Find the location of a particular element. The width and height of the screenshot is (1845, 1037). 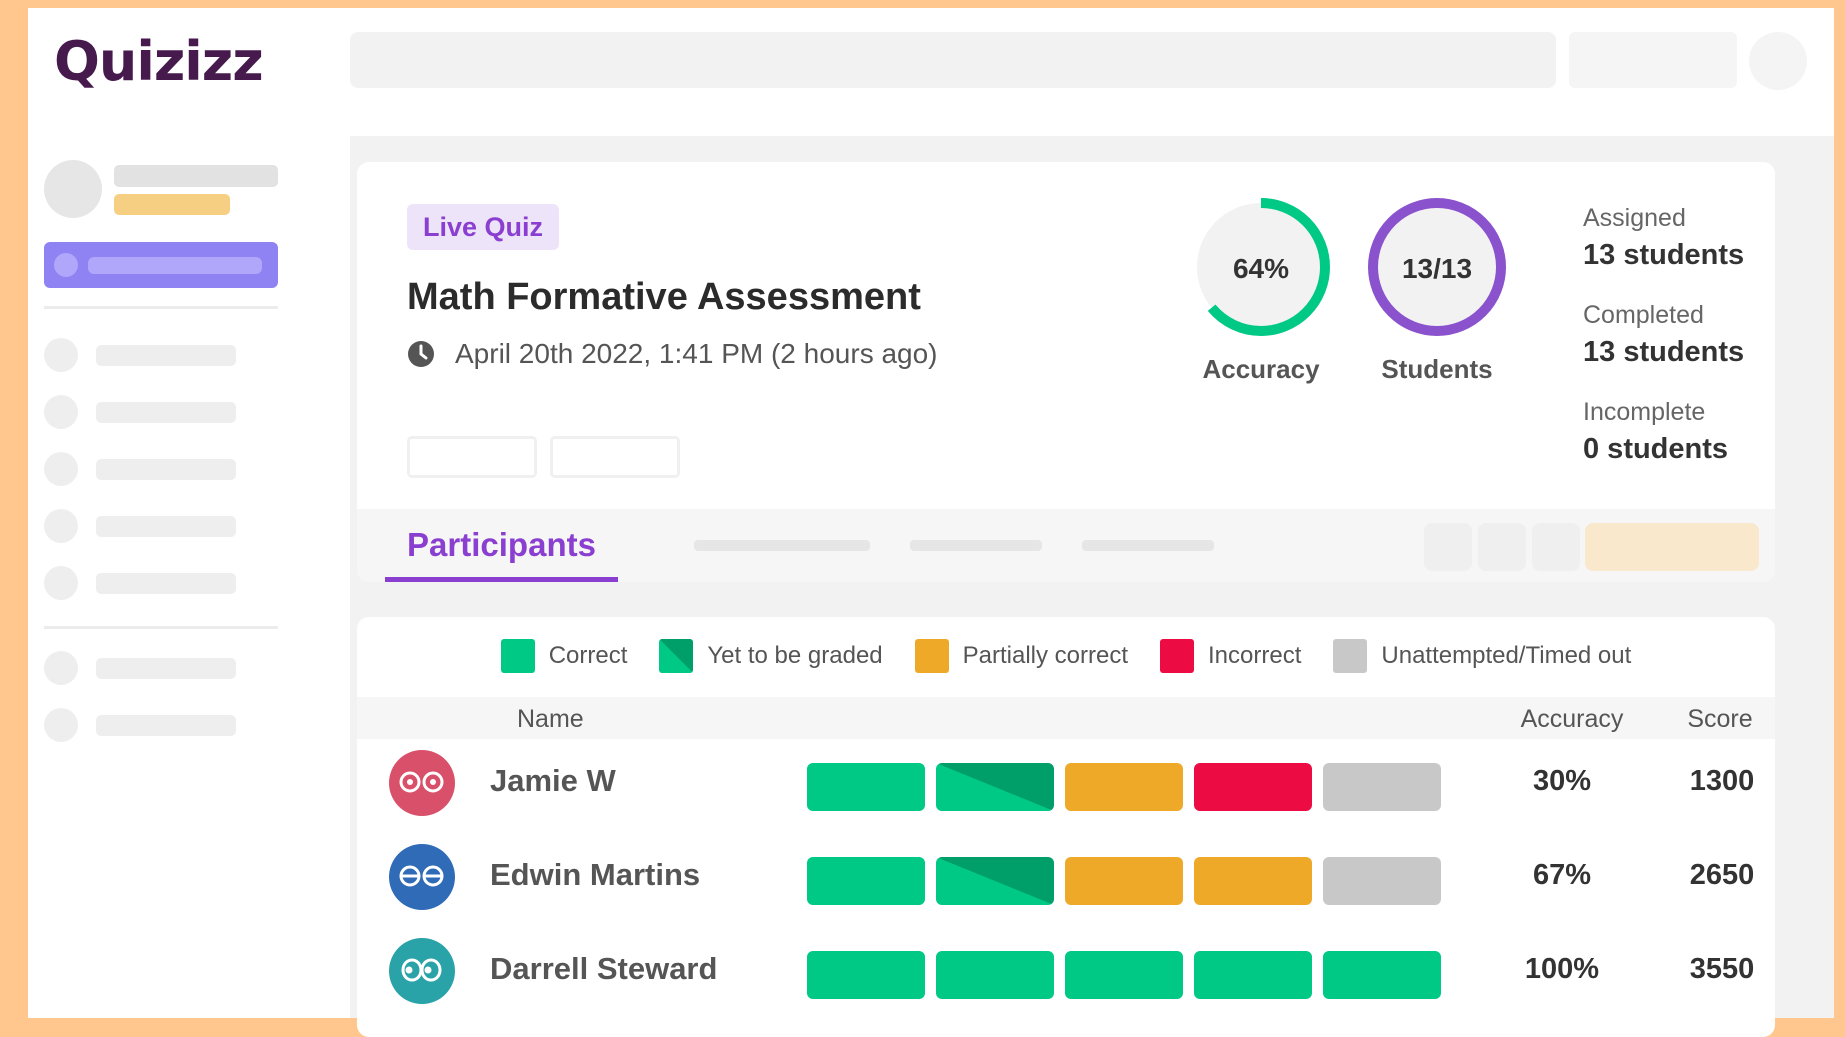

tab-participants: Participants is located at coordinates (501, 545).